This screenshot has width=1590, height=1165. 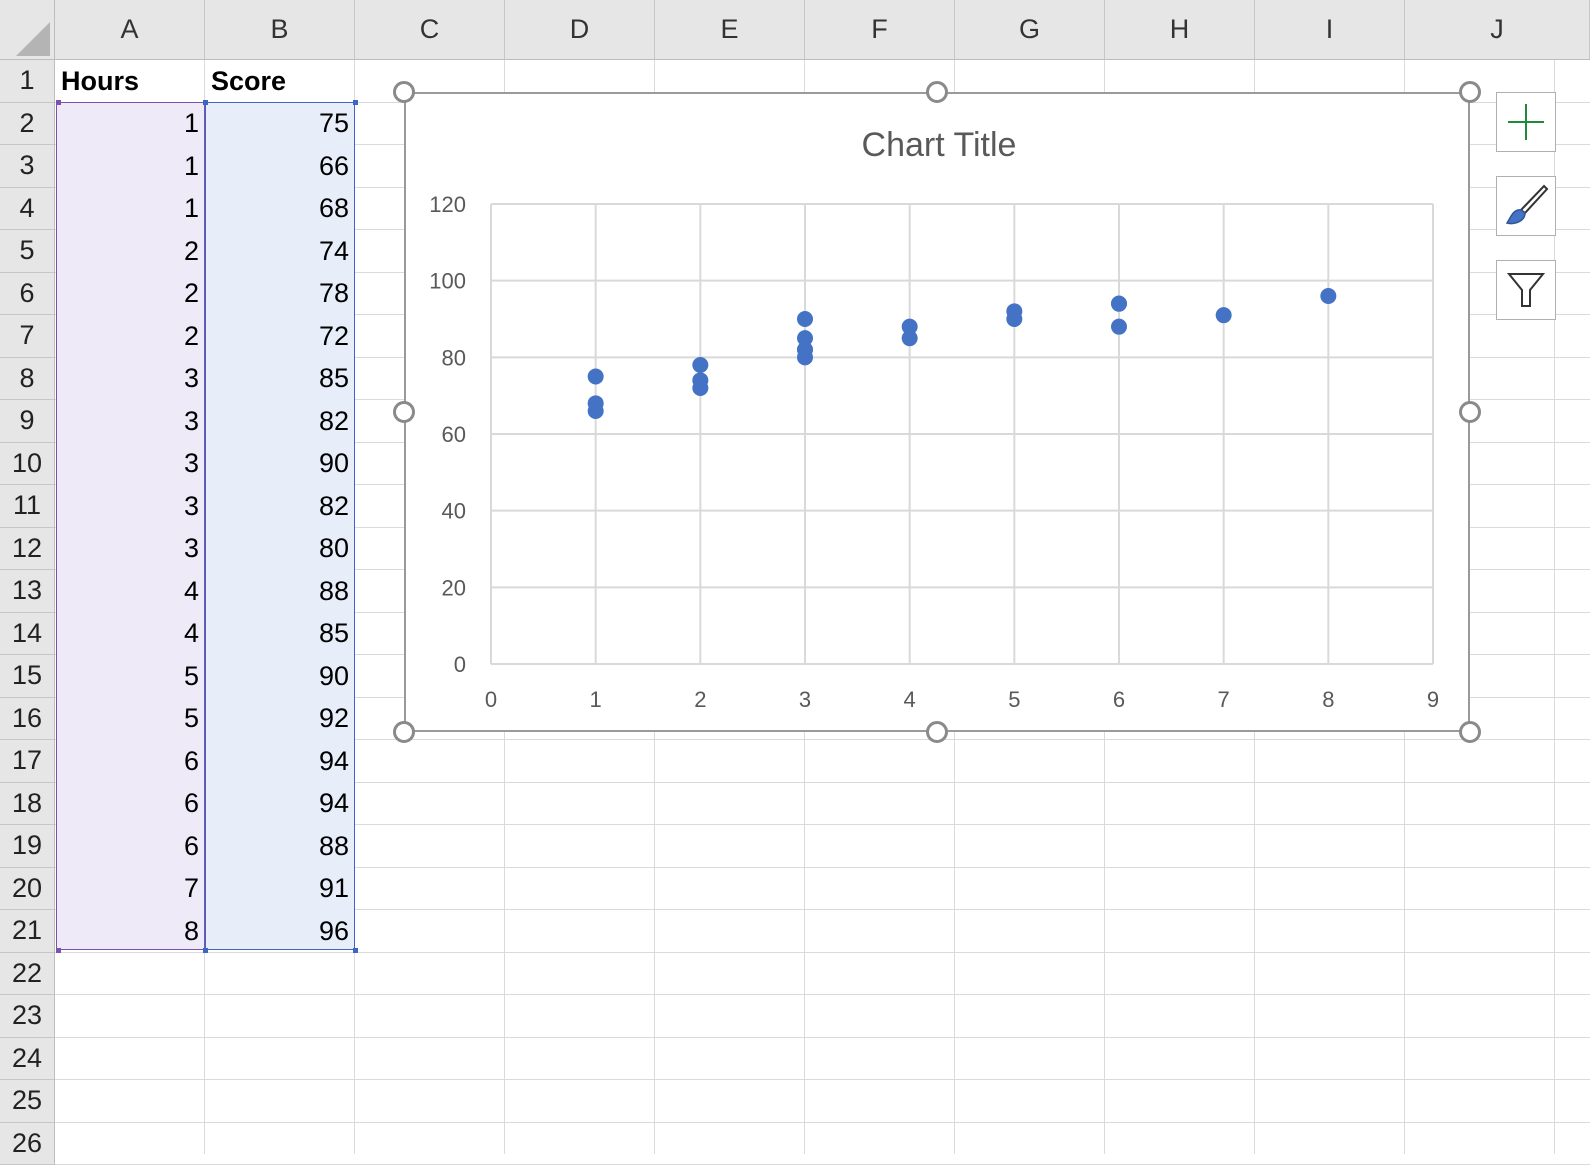 What do you see at coordinates (730, 30) in the screenshot?
I see `column-header-e: E` at bounding box center [730, 30].